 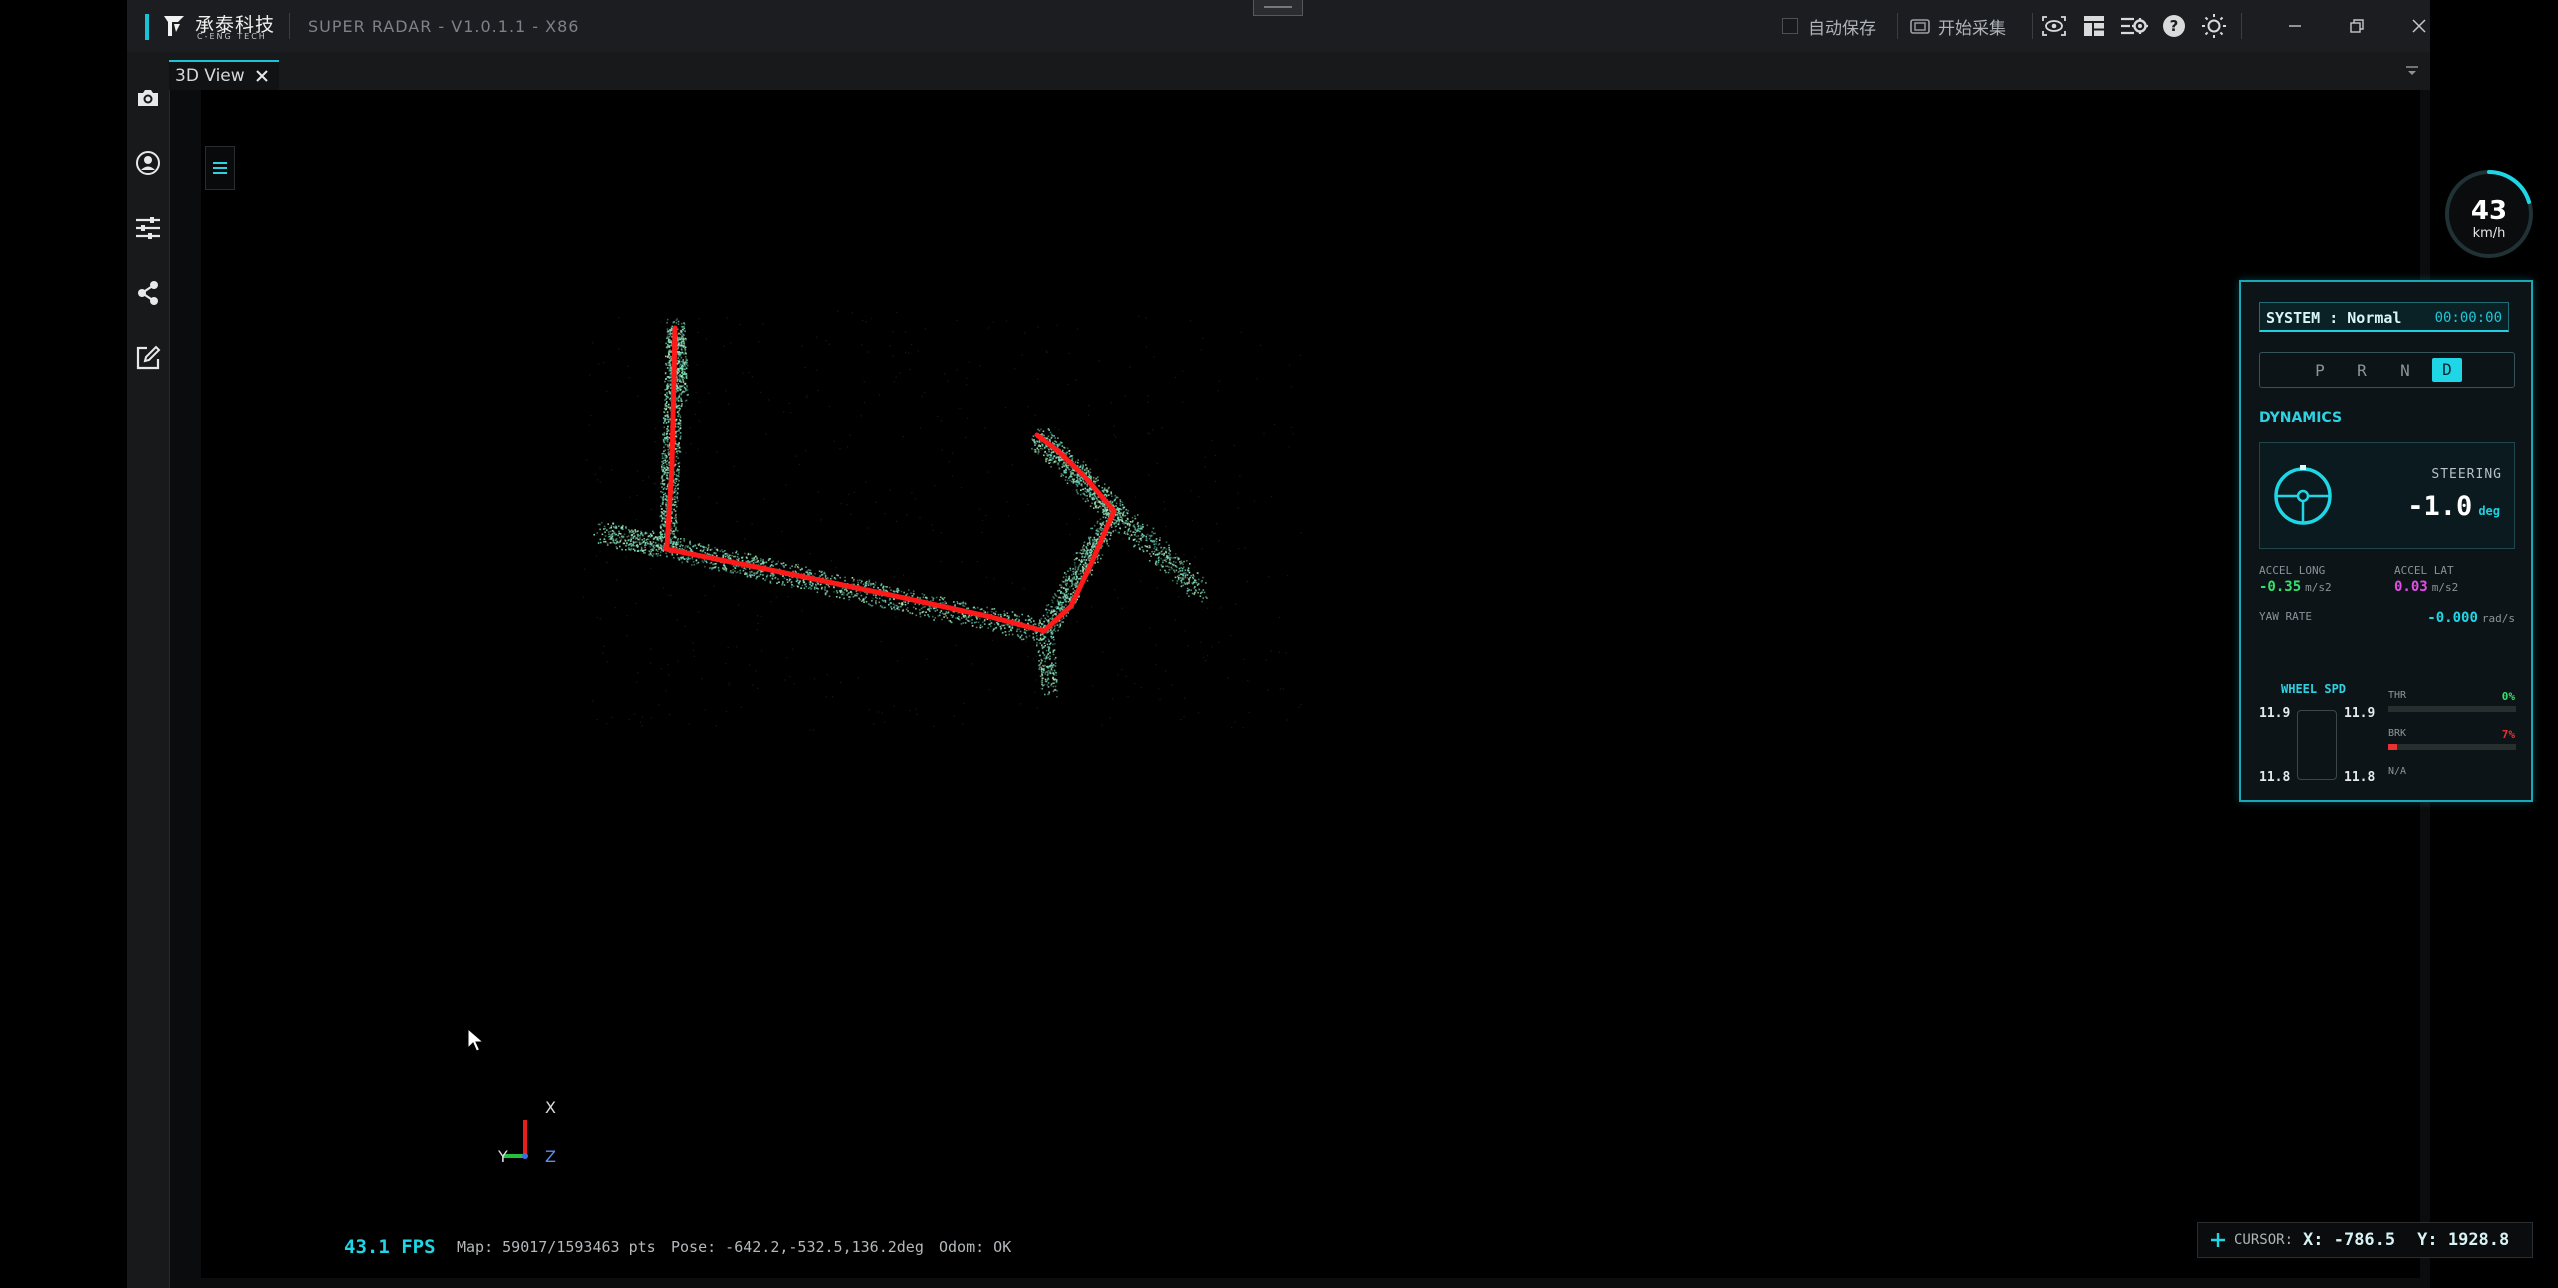 I want to click on close-window-button, so click(x=2419, y=26).